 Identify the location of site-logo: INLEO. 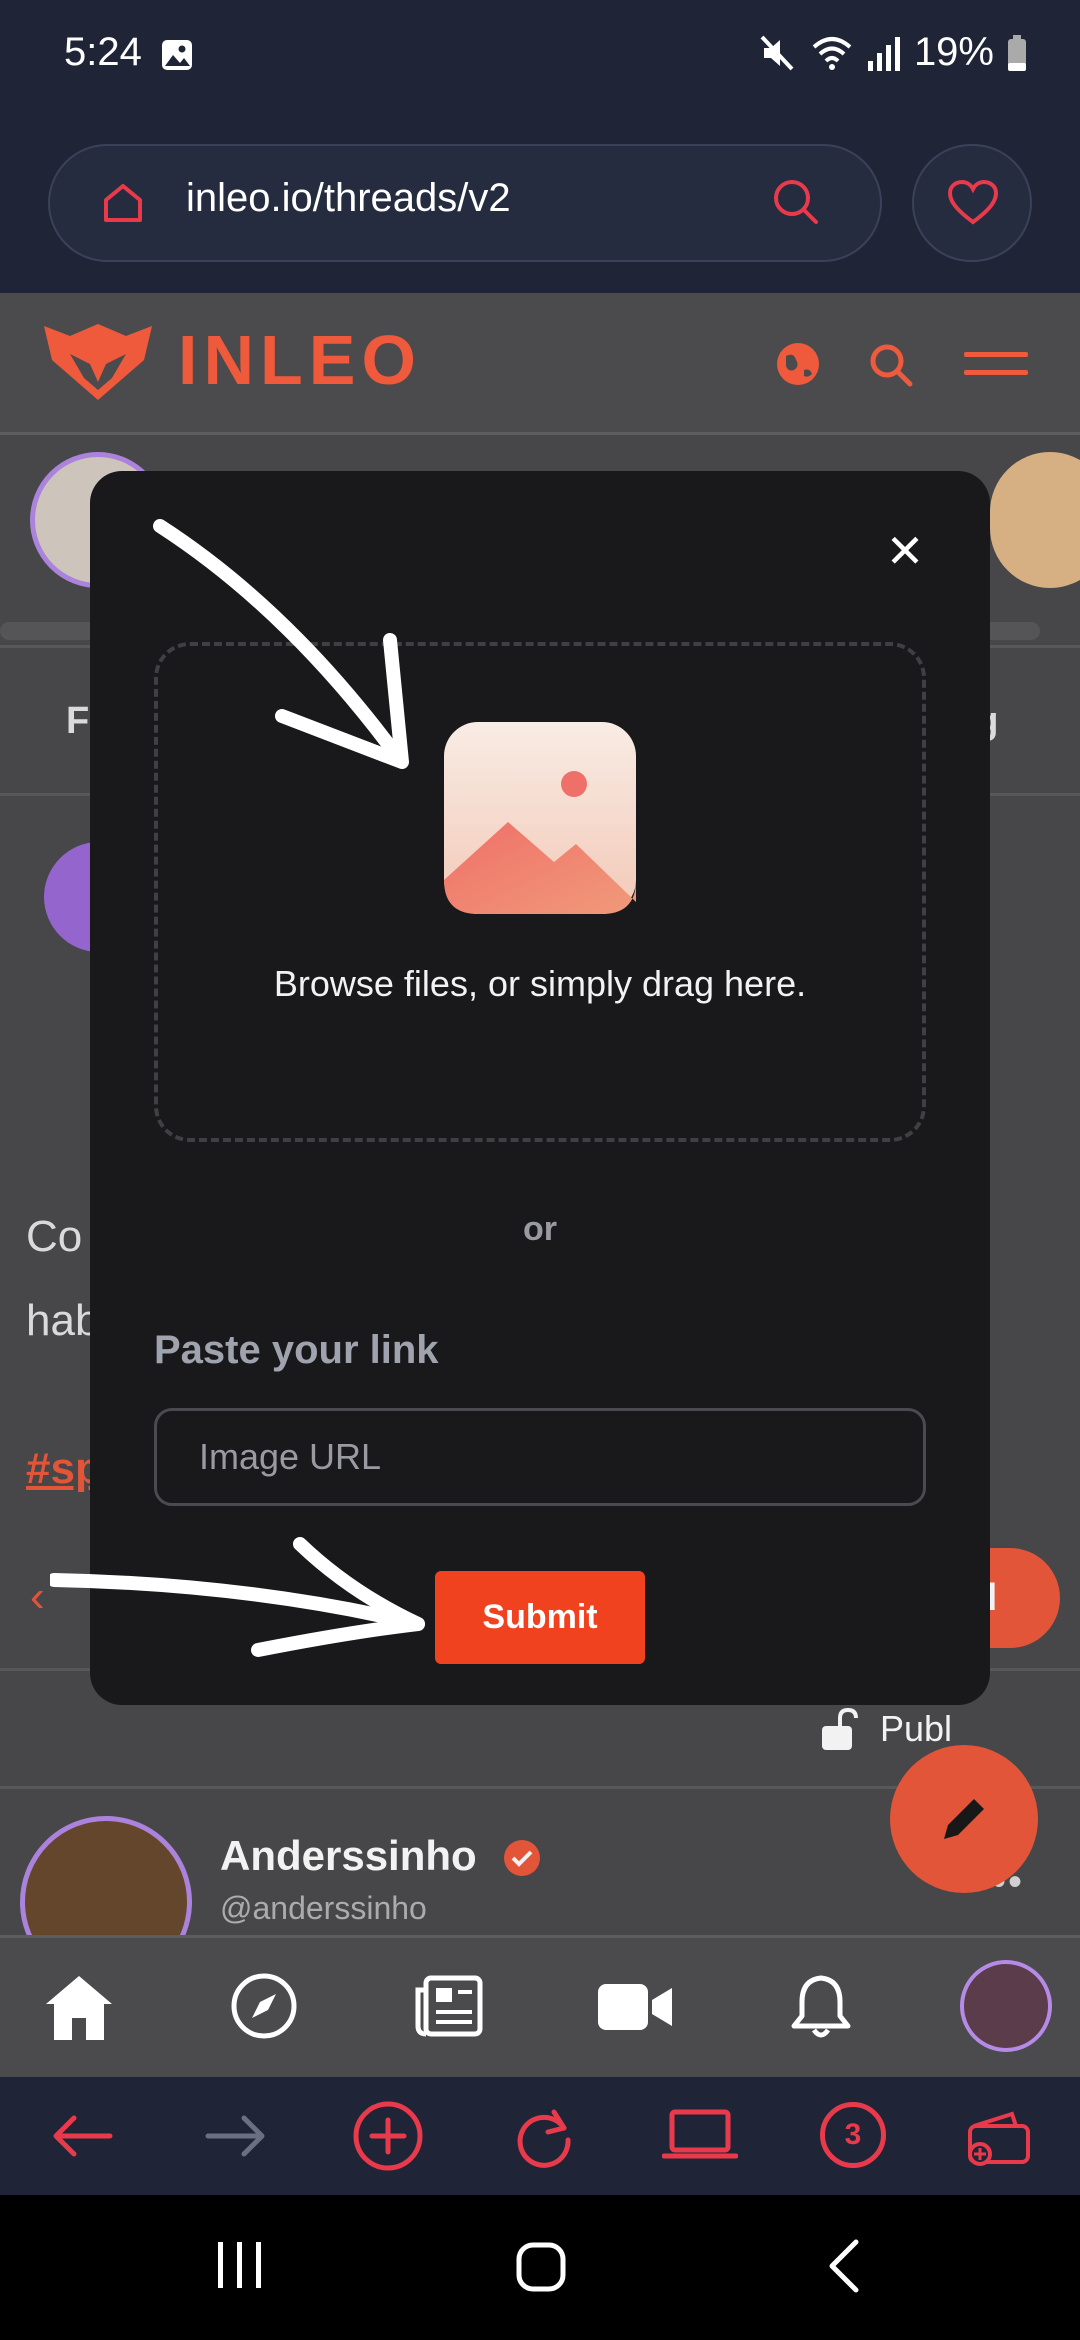
(300, 360).